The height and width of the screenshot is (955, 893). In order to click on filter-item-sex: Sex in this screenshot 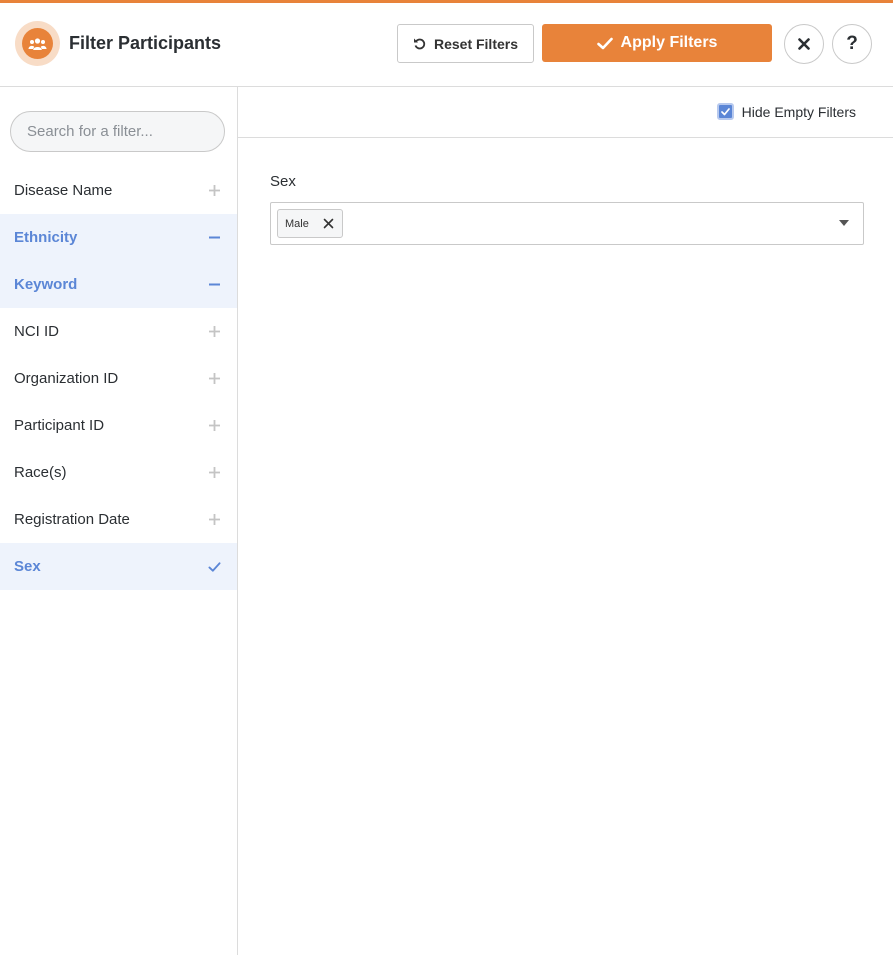, I will do `click(118, 566)`.